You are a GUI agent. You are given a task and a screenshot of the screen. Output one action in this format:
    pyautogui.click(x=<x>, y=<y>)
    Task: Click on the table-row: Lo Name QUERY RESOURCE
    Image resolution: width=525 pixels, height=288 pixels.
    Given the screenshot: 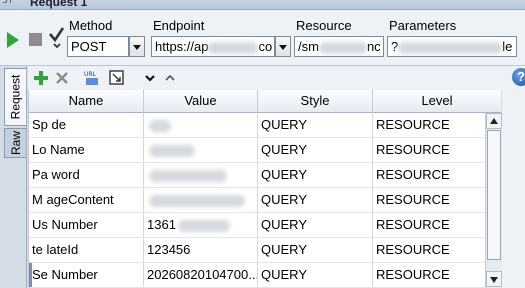 What is the action you would take?
    pyautogui.click(x=265, y=150)
    